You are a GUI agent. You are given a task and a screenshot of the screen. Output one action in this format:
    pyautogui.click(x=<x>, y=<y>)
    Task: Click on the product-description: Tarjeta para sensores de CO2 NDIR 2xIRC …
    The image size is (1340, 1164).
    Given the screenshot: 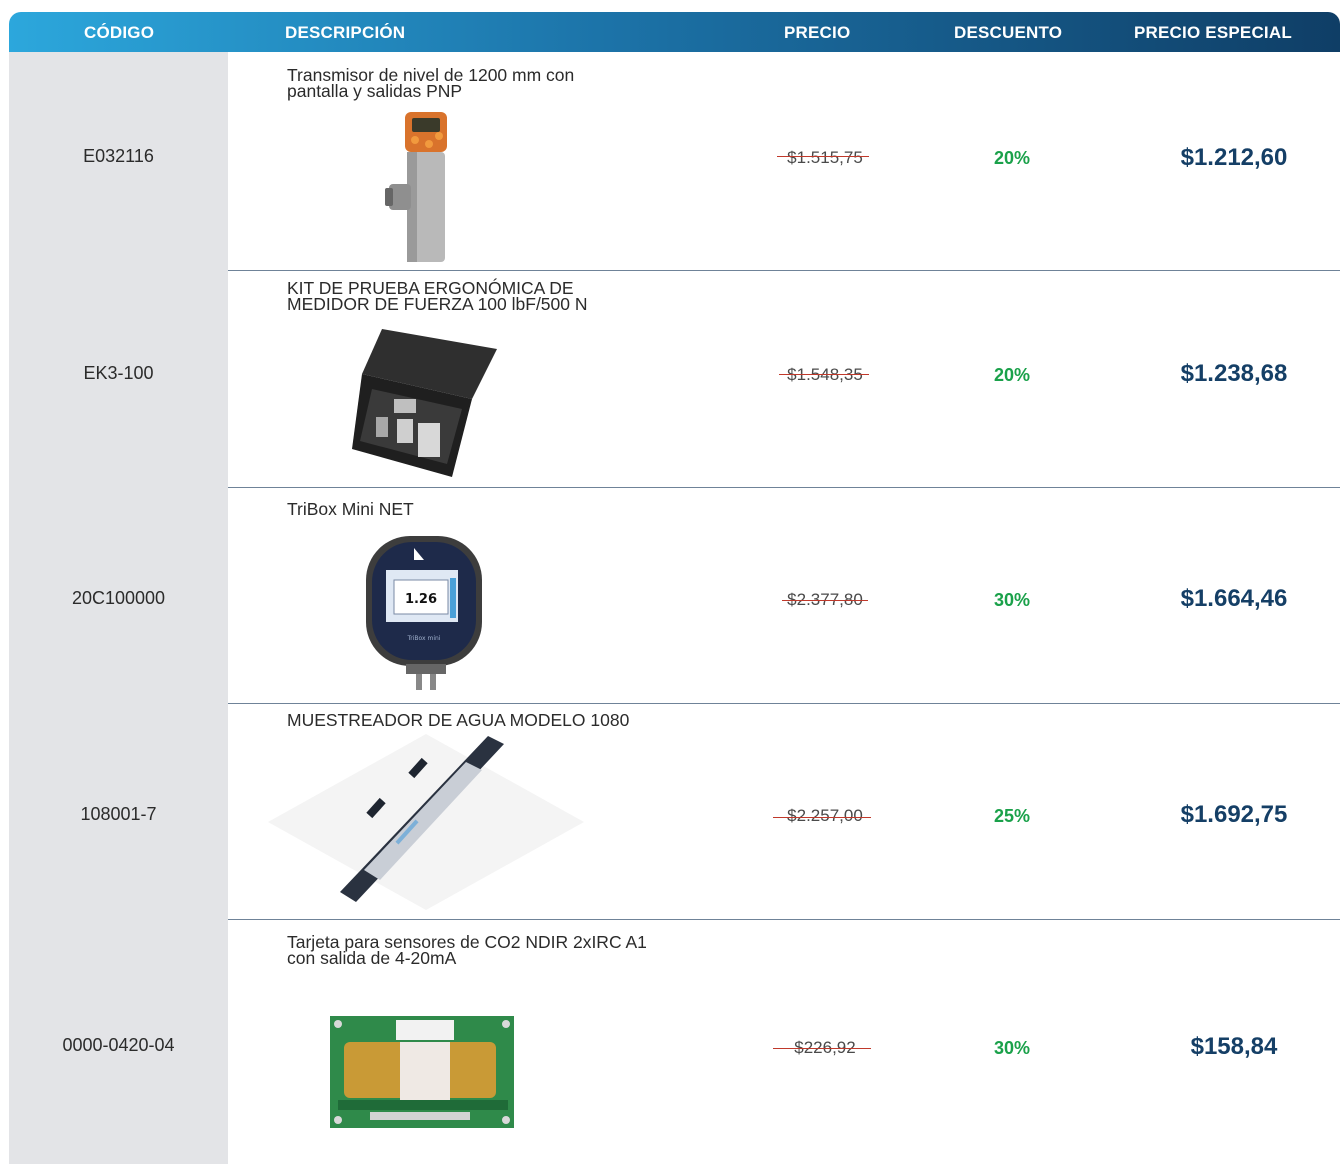 What is the action you would take?
    pyautogui.click(x=467, y=950)
    